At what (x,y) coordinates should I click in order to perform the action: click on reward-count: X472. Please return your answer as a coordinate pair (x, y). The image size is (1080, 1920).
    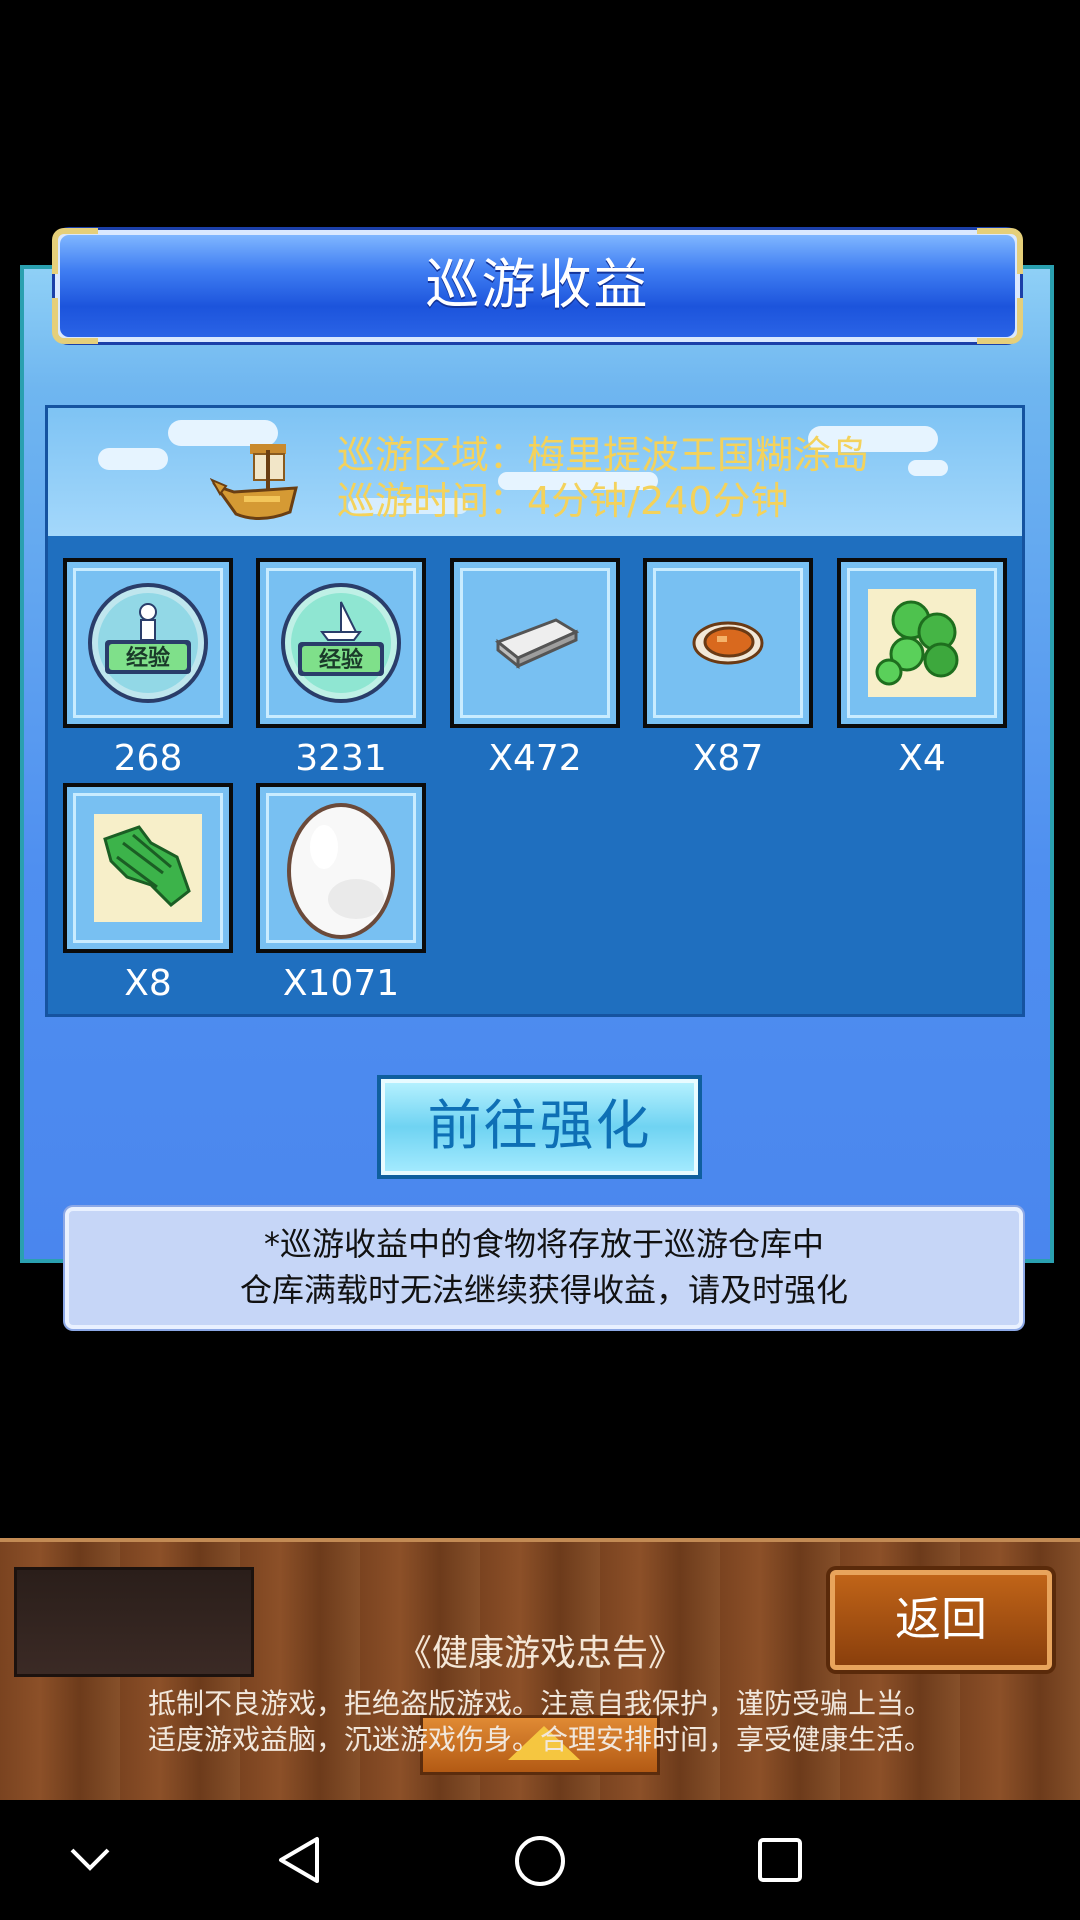
    Looking at the image, I should click on (535, 758).